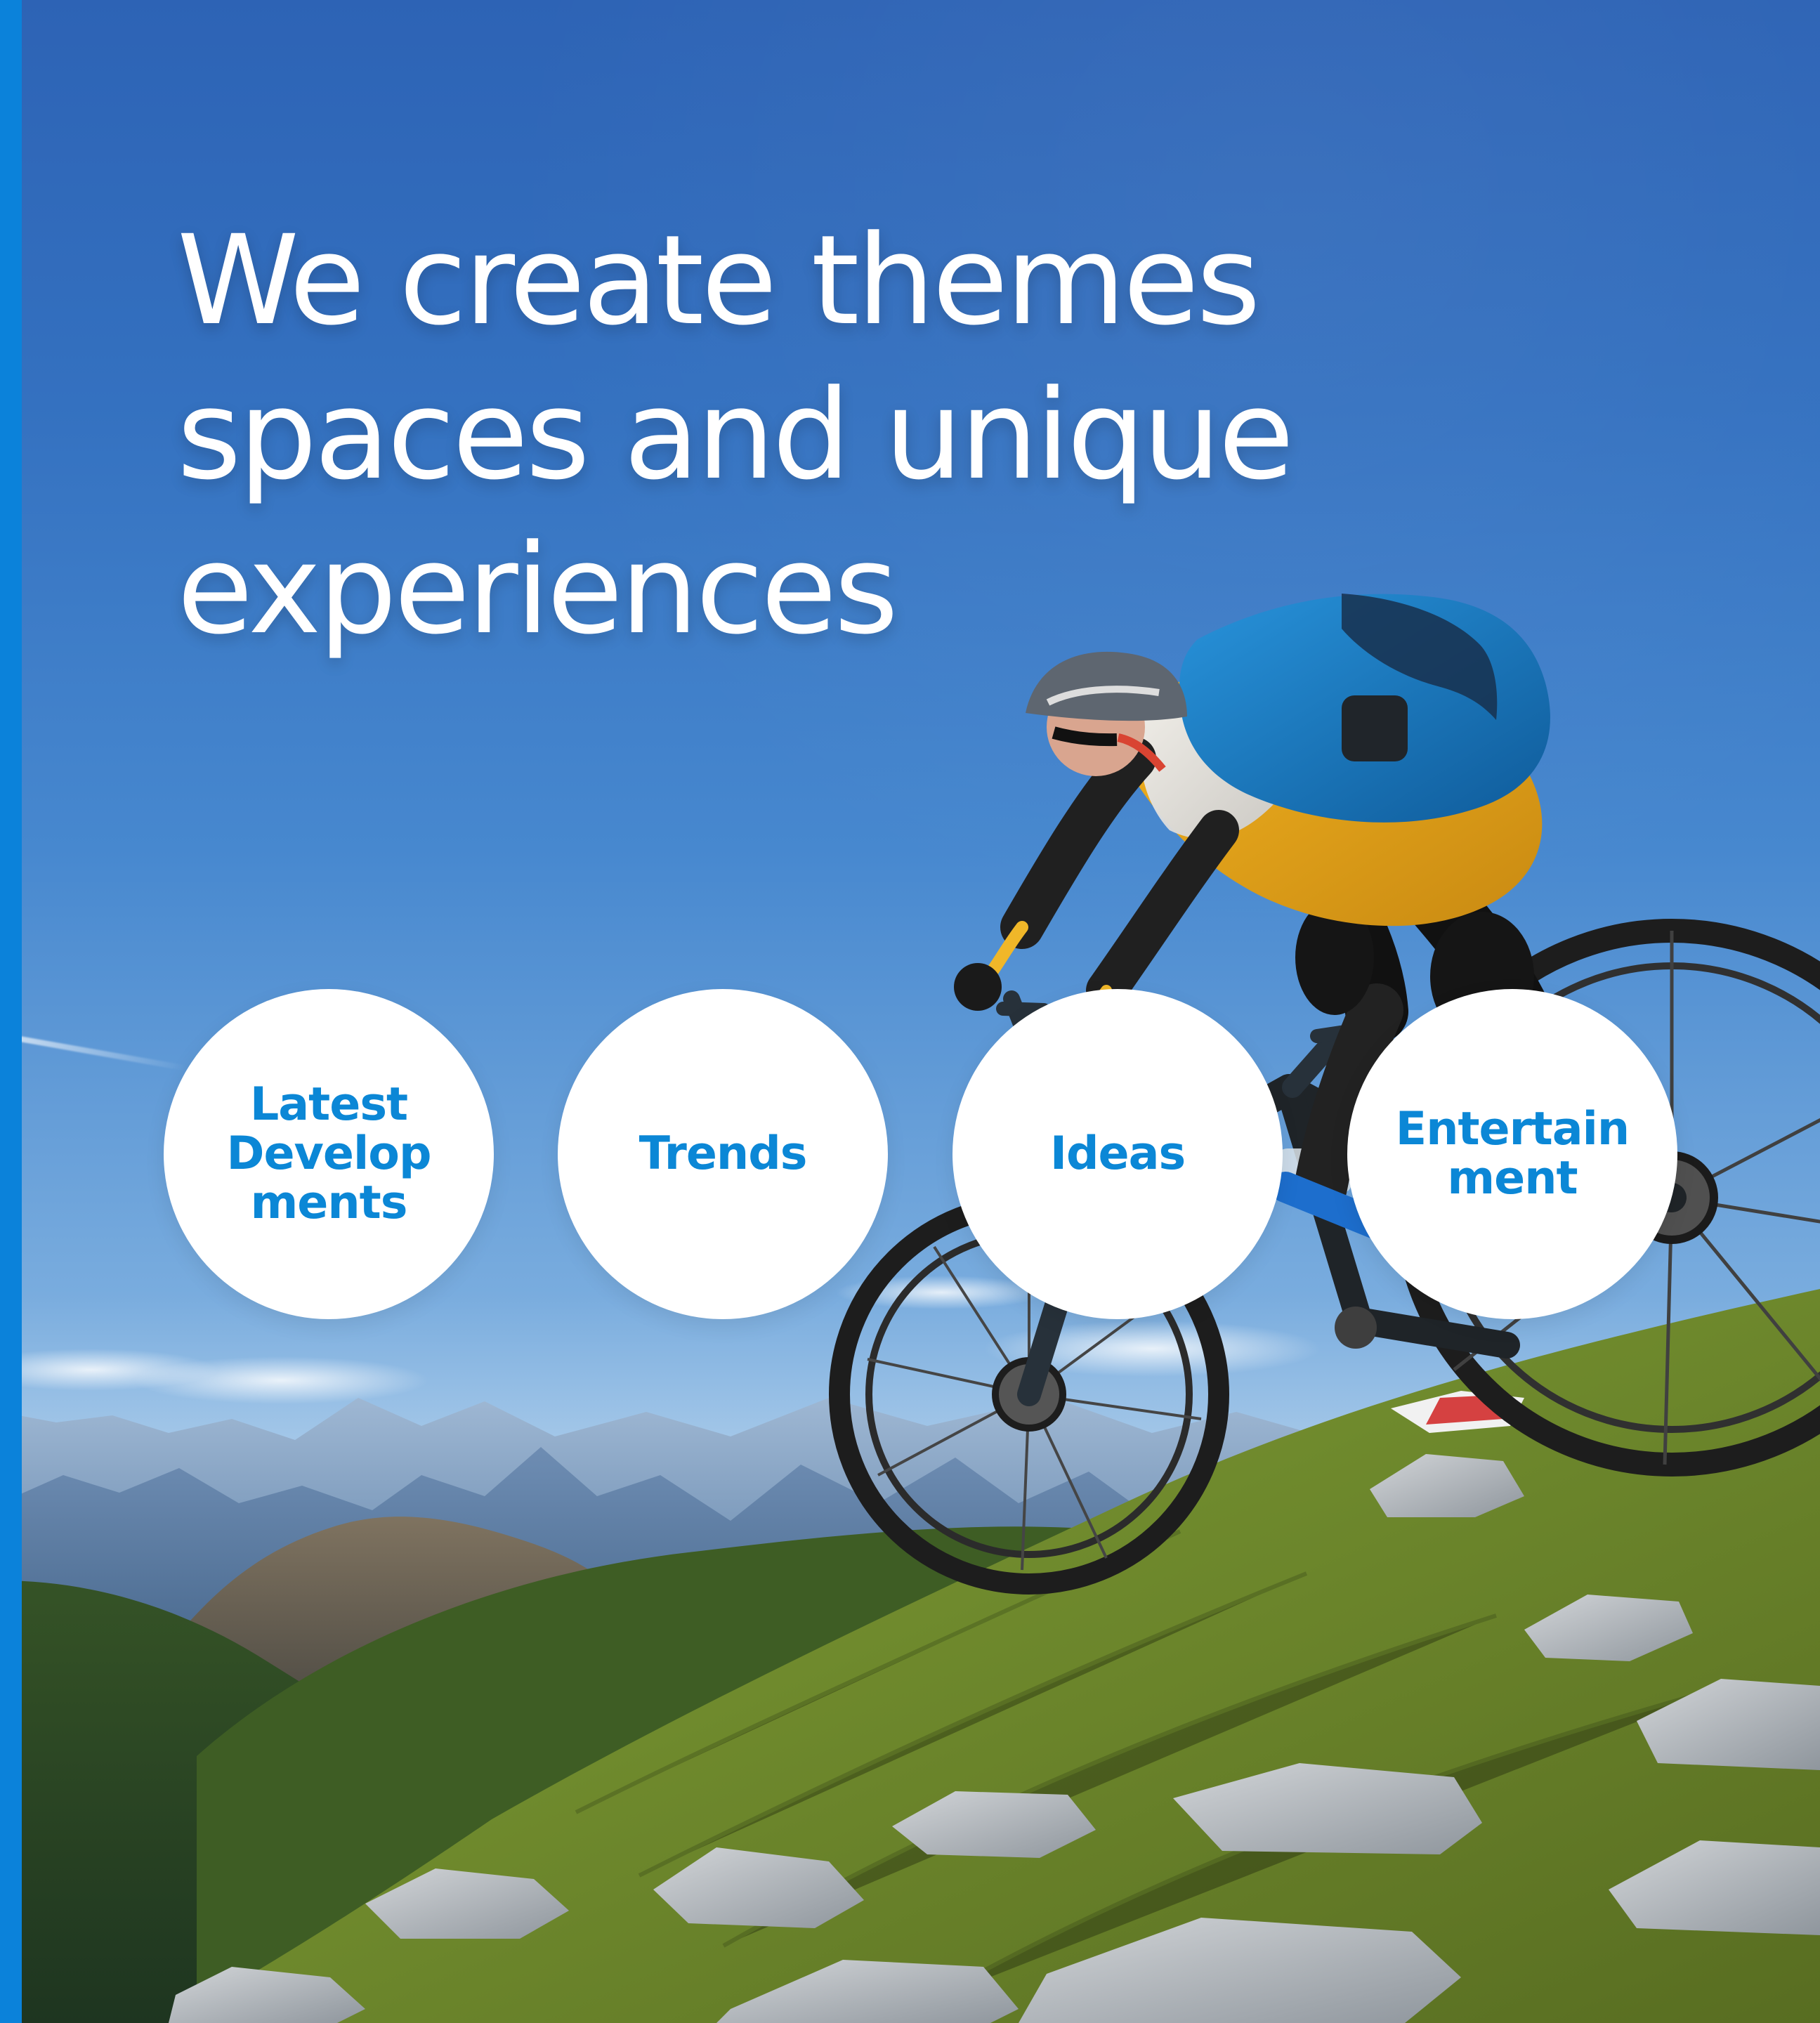 Image resolution: width=1820 pixels, height=2023 pixels. What do you see at coordinates (11, 1011) in the screenshot?
I see `left-accent-bar` at bounding box center [11, 1011].